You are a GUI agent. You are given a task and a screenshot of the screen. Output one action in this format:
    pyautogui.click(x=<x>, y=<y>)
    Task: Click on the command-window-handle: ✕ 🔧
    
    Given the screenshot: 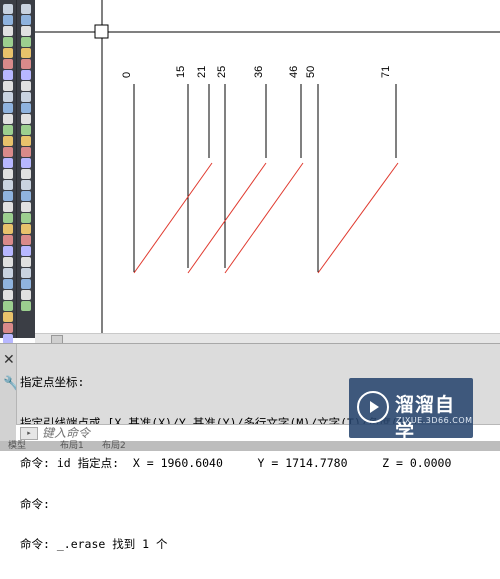 What is the action you would take?
    pyautogui.click(x=10, y=397)
    